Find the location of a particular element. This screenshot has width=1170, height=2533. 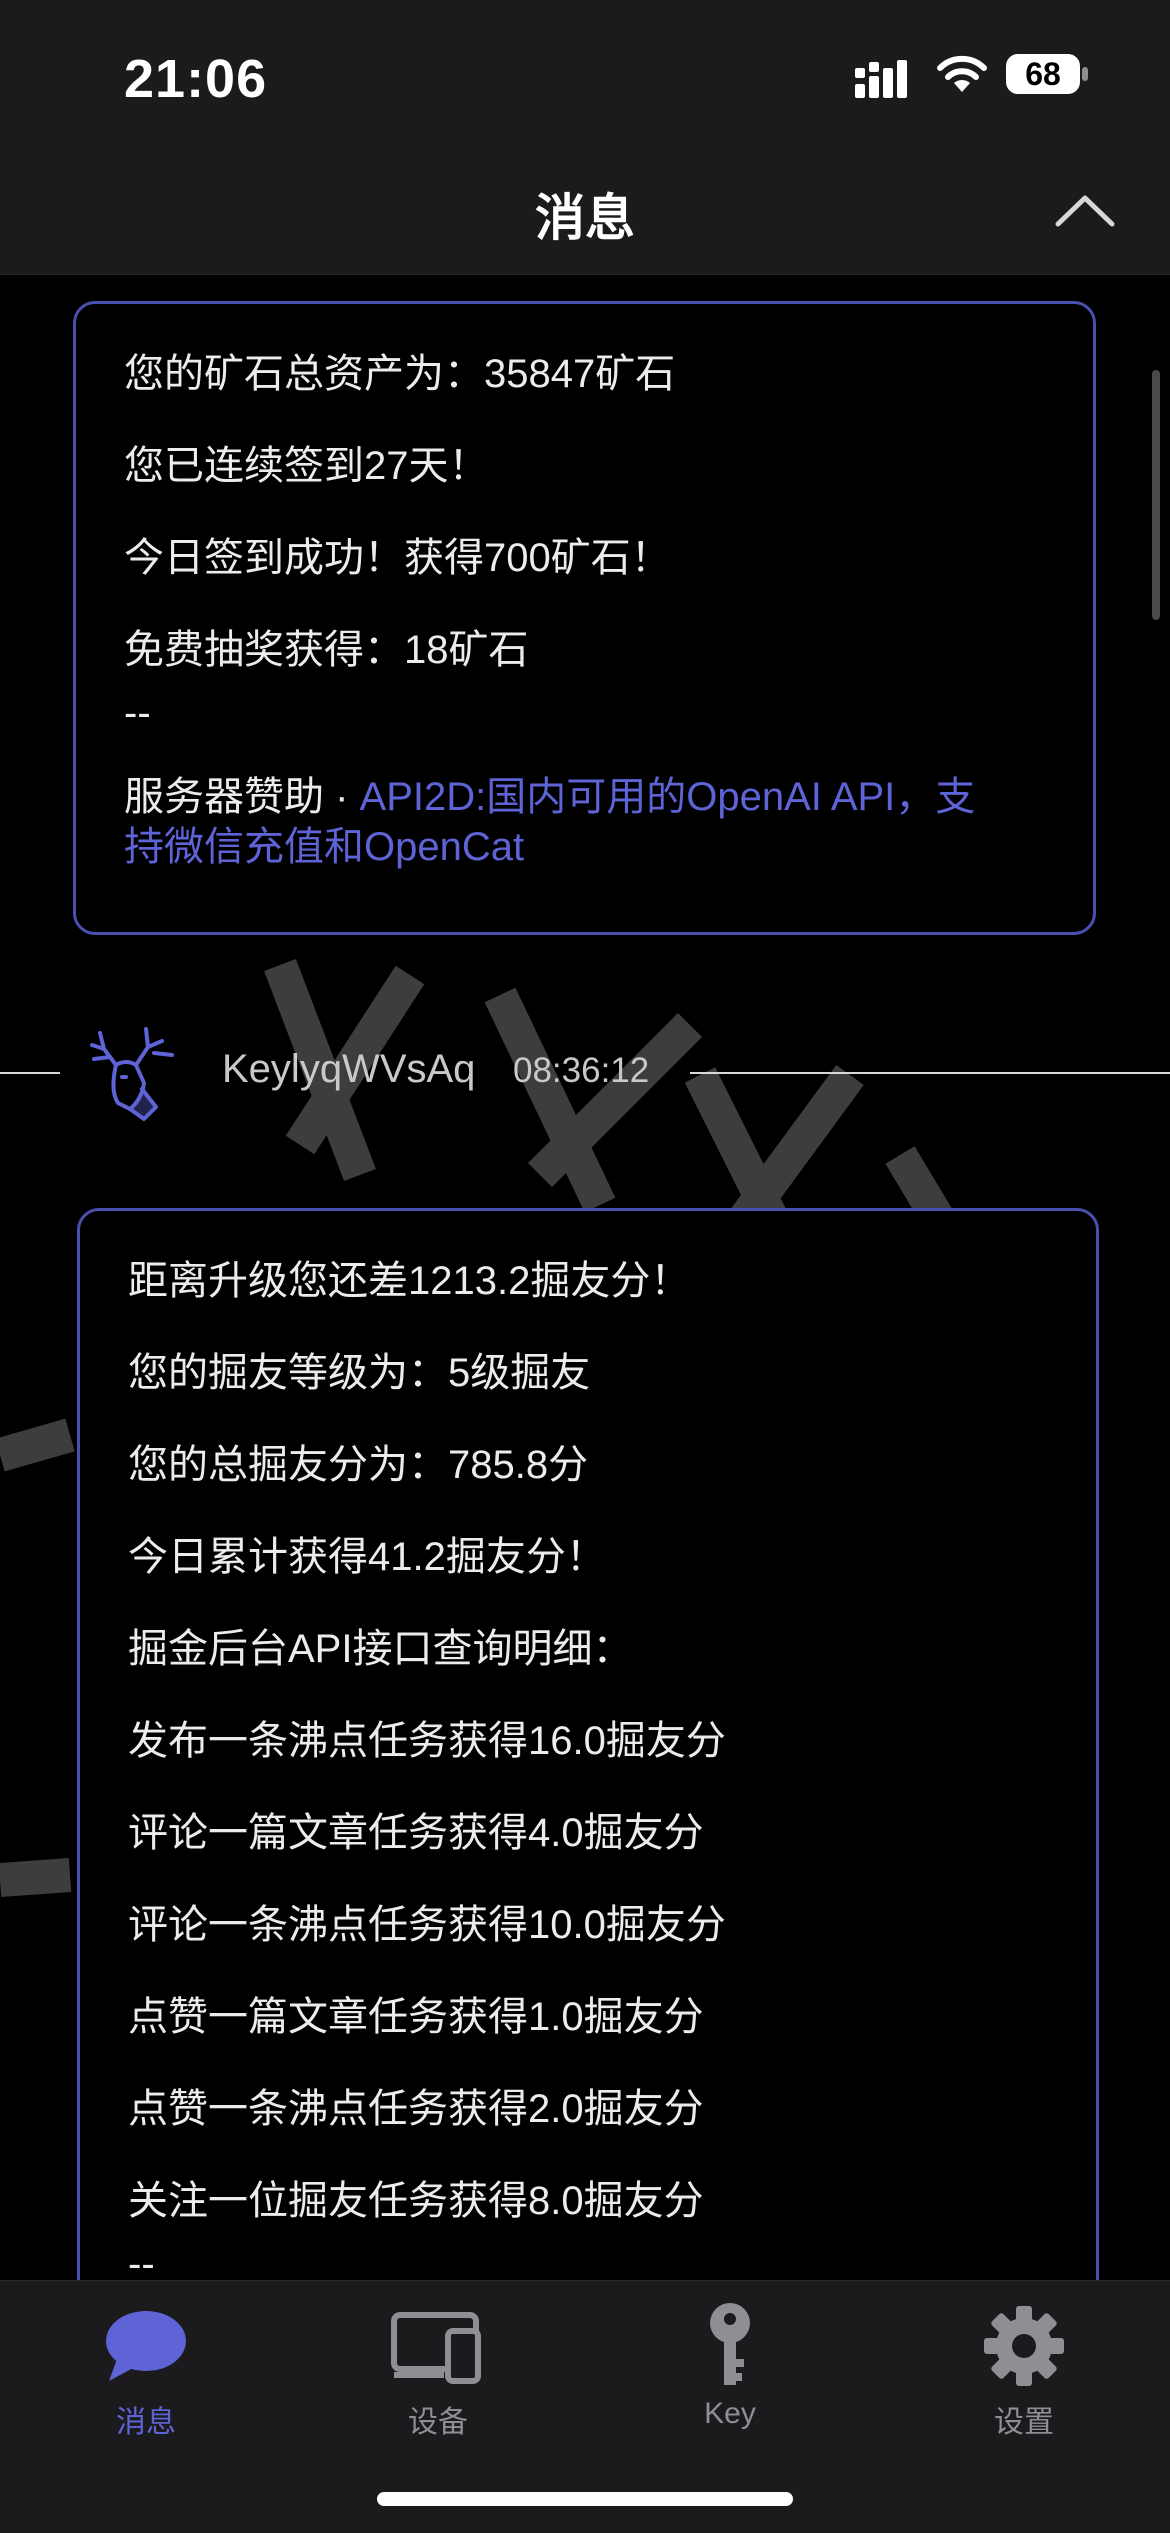

message-line: 掘金后台API接口查询明细： is located at coordinates (380, 1649).